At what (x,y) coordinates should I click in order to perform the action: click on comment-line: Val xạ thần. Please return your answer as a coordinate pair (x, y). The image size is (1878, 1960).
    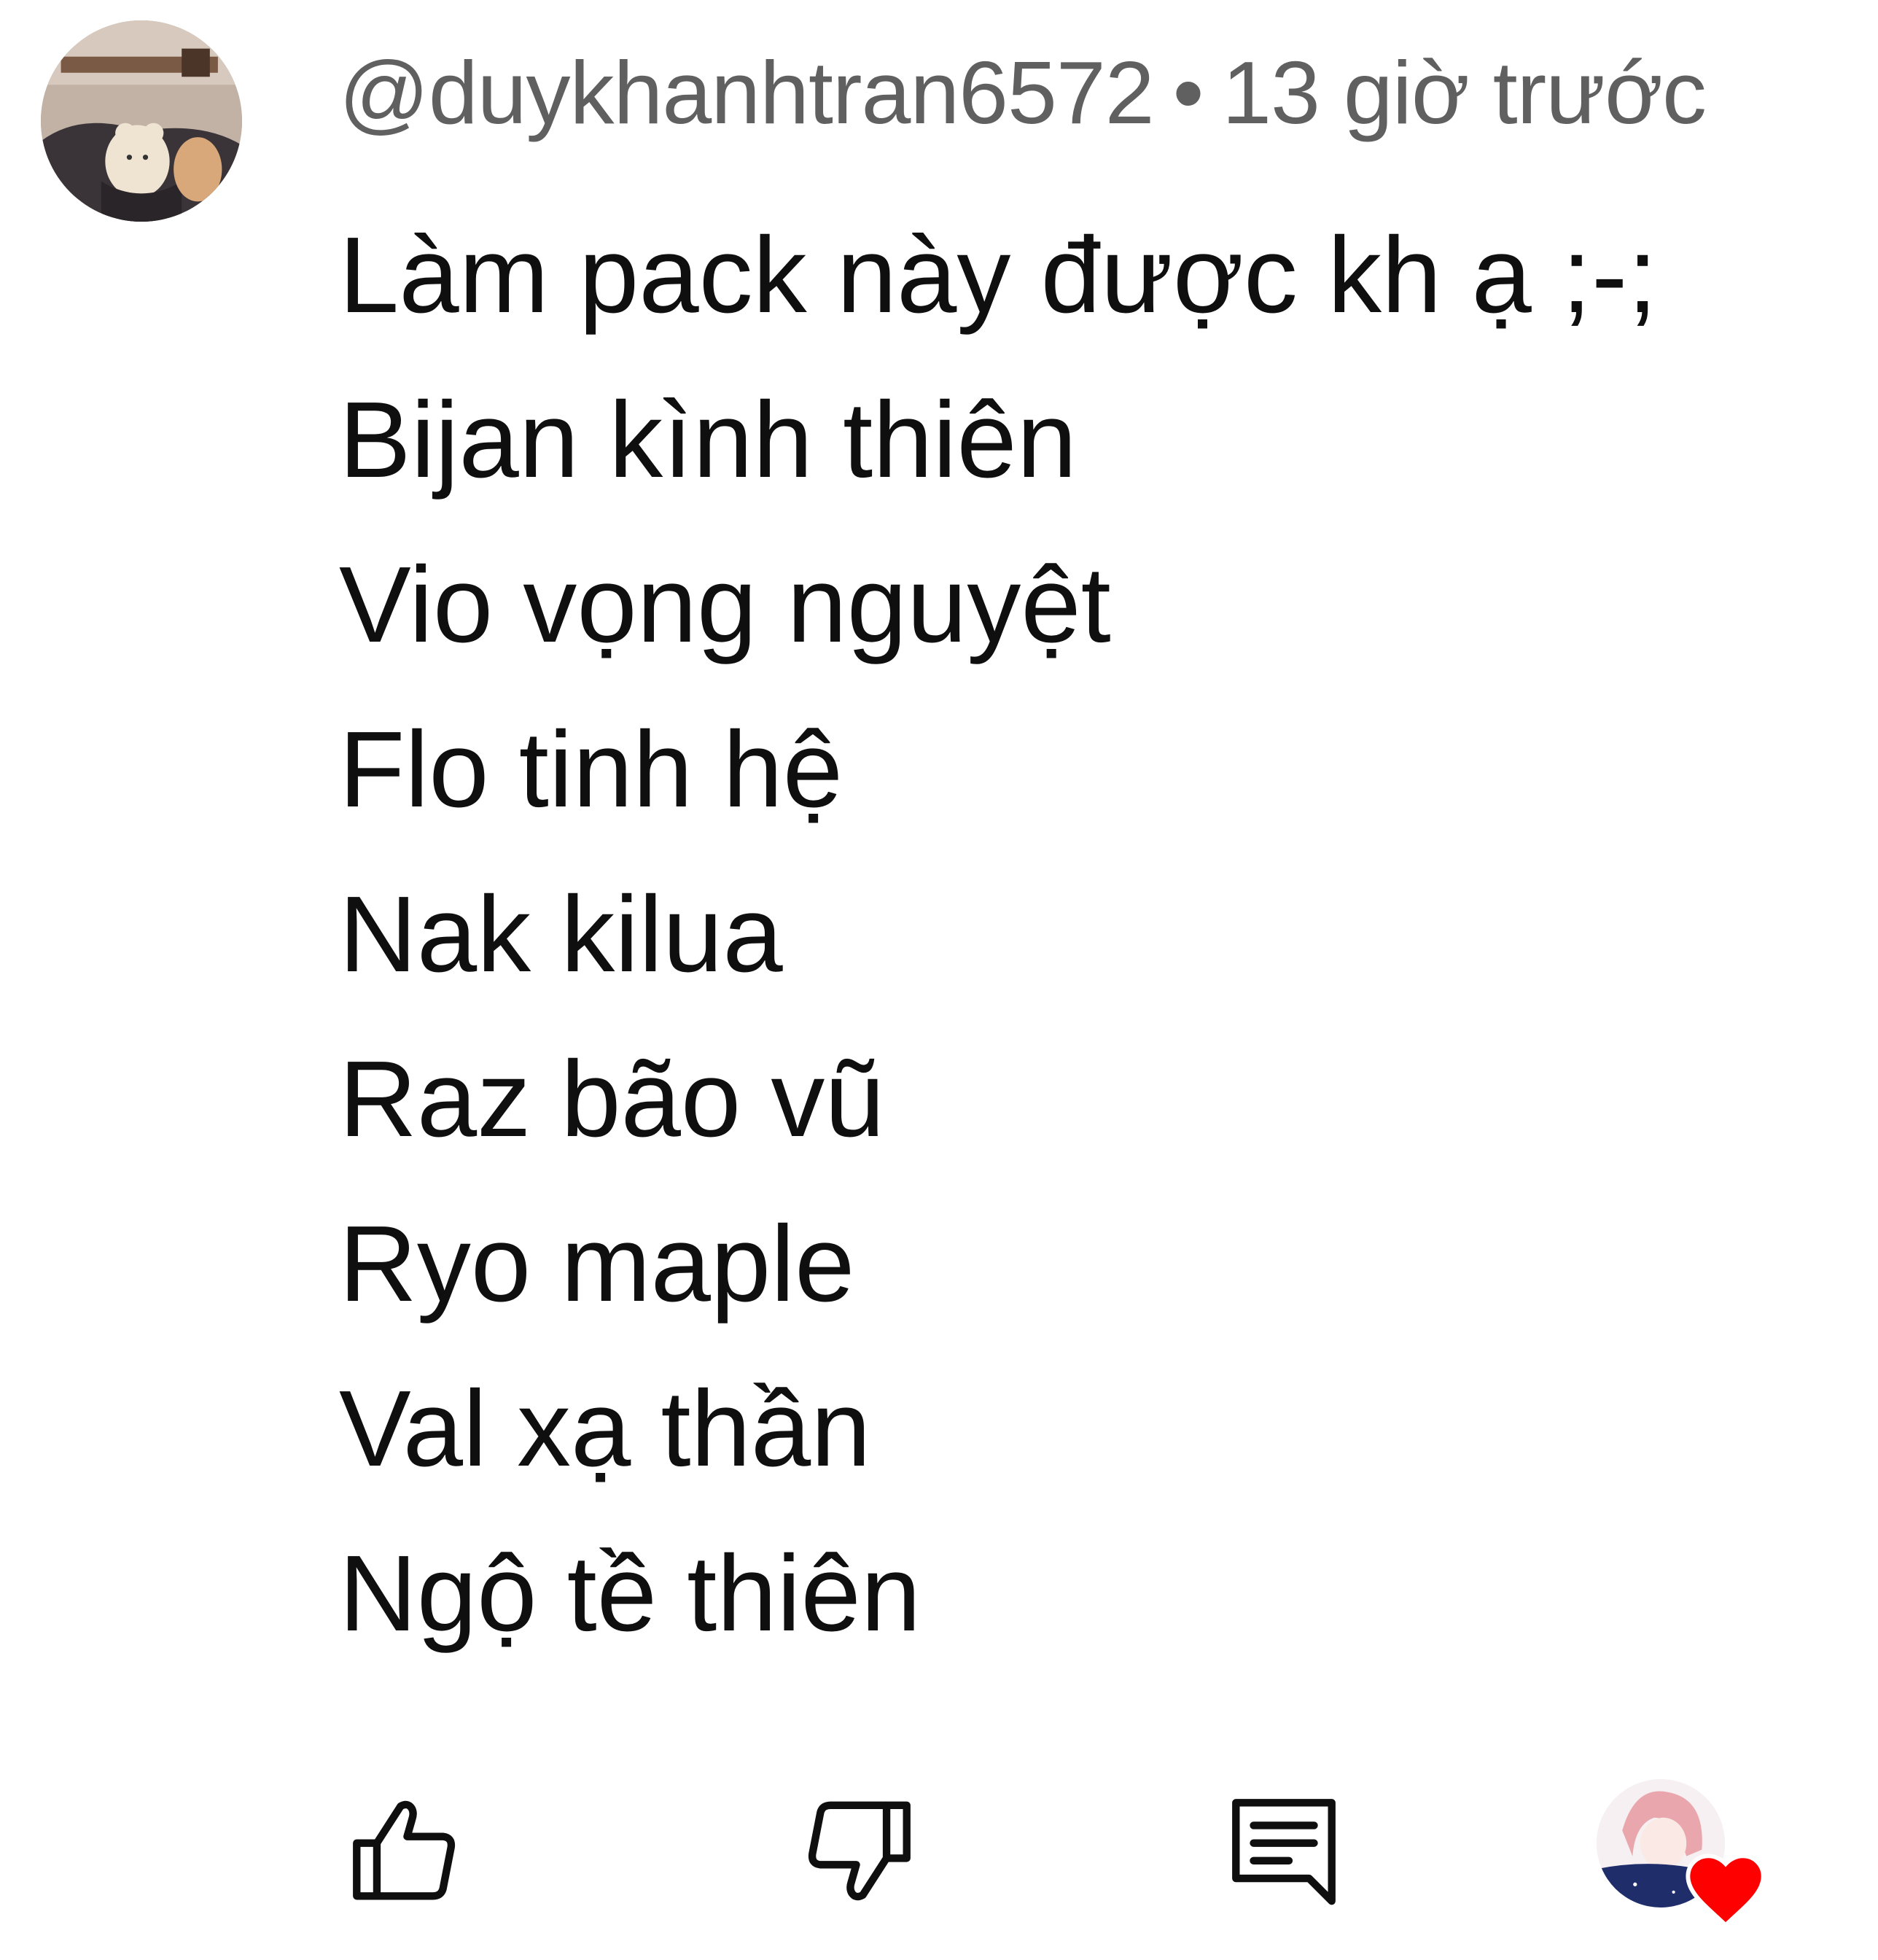
    Looking at the image, I should click on (605, 1429).